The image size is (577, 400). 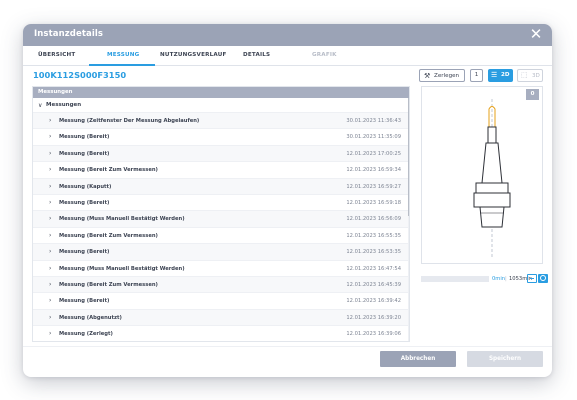 I want to click on zerlegen-label: Zerlegen, so click(x=447, y=76).